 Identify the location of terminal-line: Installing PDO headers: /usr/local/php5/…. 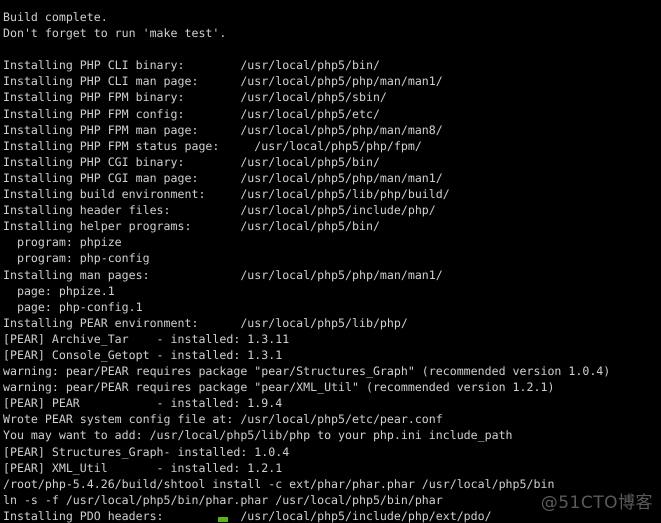
(247, 515).